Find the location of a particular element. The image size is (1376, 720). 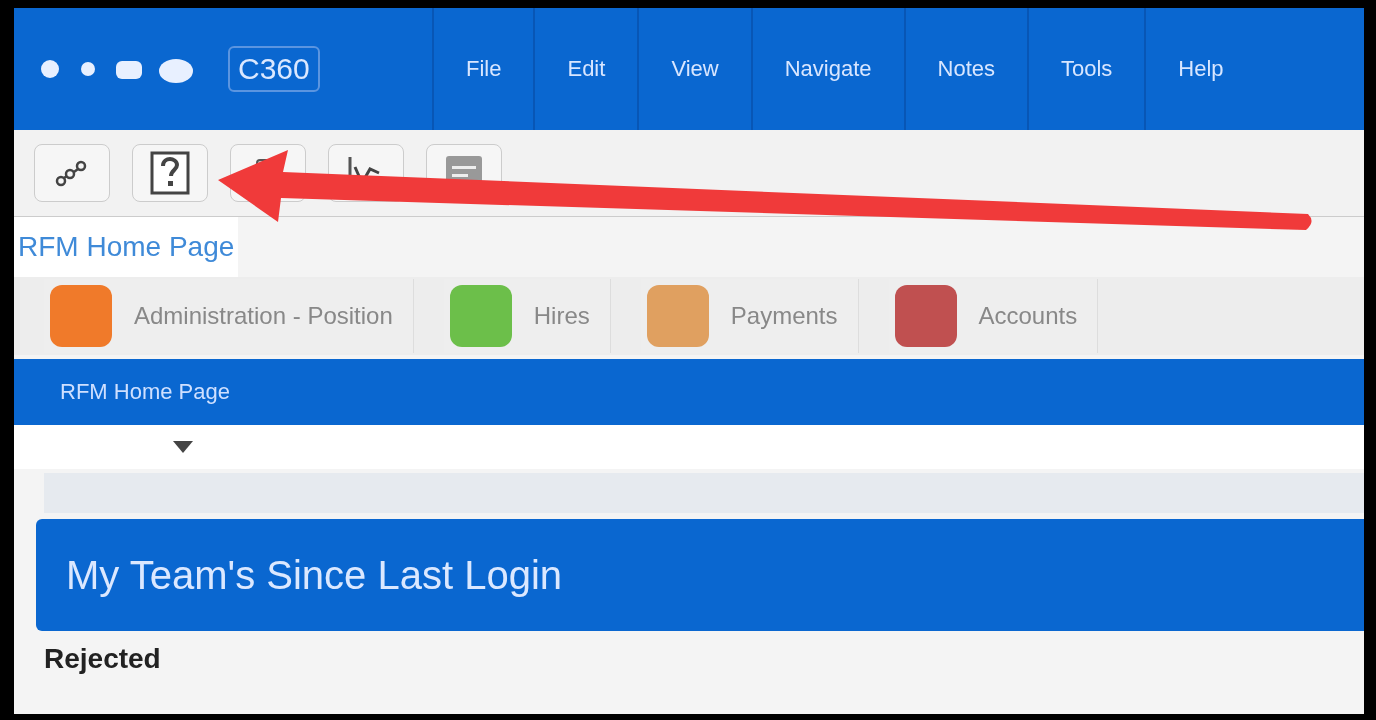

help-icon is located at coordinates (170, 173).